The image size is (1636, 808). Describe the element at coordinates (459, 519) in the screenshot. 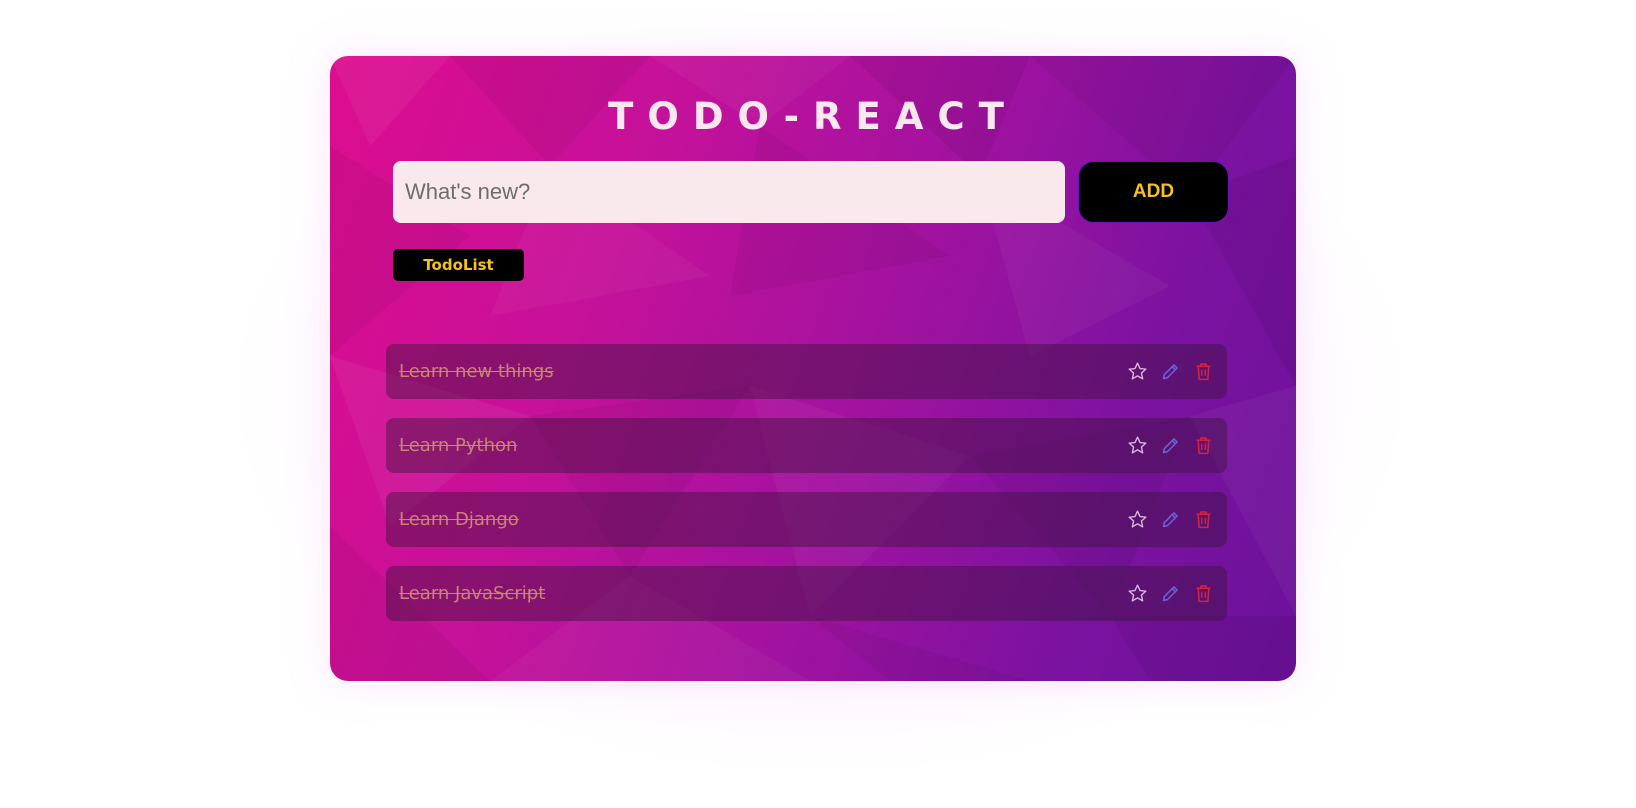

I see `todo-item-text: Learn Django` at that location.